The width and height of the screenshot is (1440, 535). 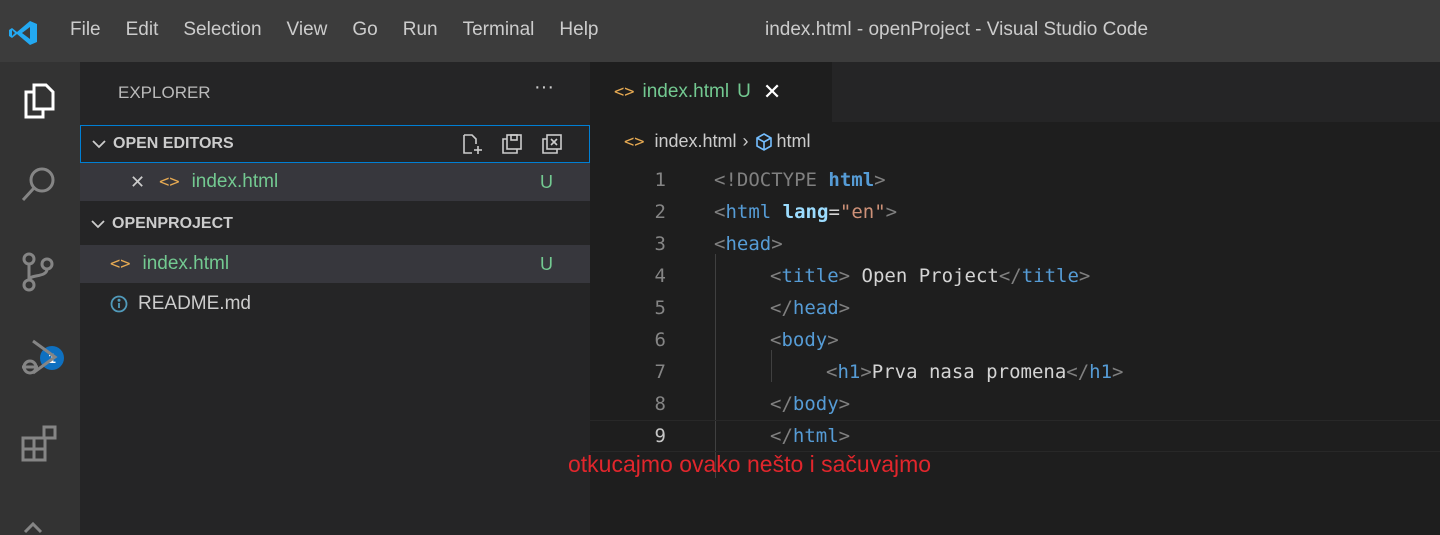 I want to click on line-number: 3, so click(x=660, y=244).